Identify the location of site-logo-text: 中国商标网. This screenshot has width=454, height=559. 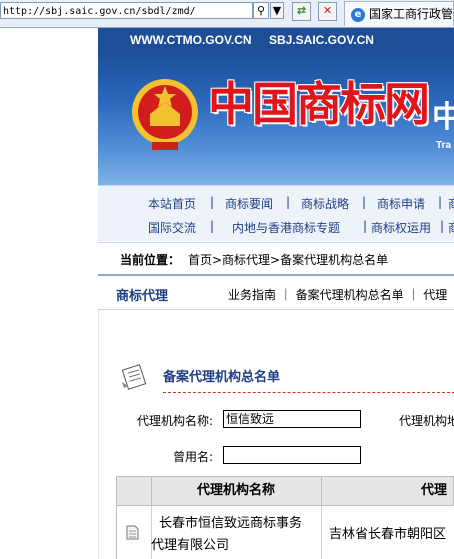
(319, 104).